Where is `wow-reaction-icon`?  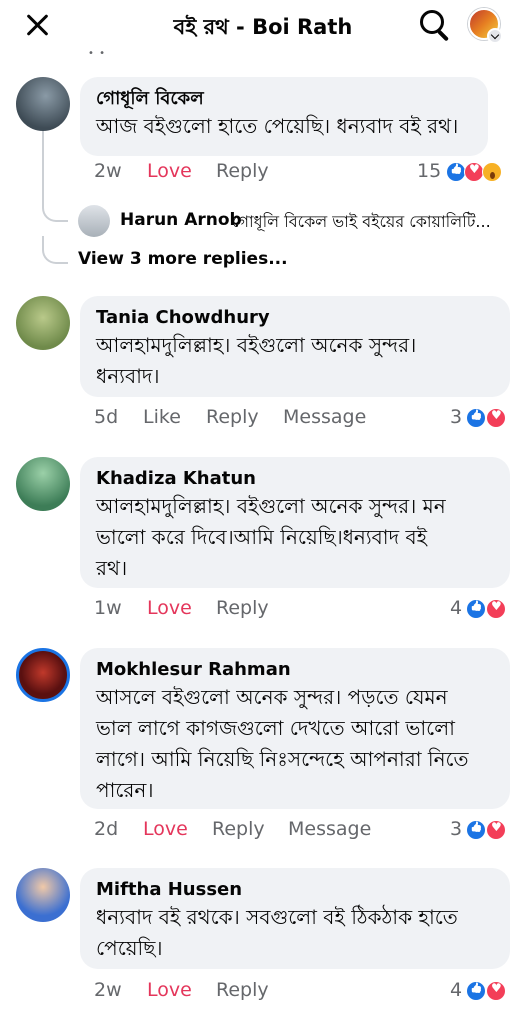 wow-reaction-icon is located at coordinates (492, 172).